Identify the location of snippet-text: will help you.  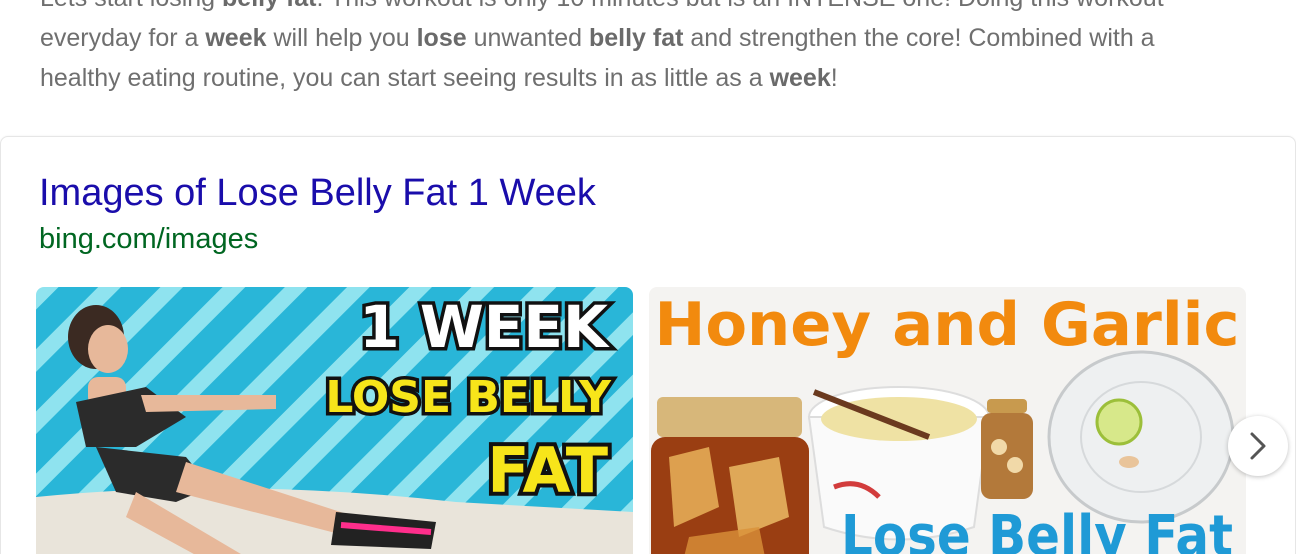
(341, 38).